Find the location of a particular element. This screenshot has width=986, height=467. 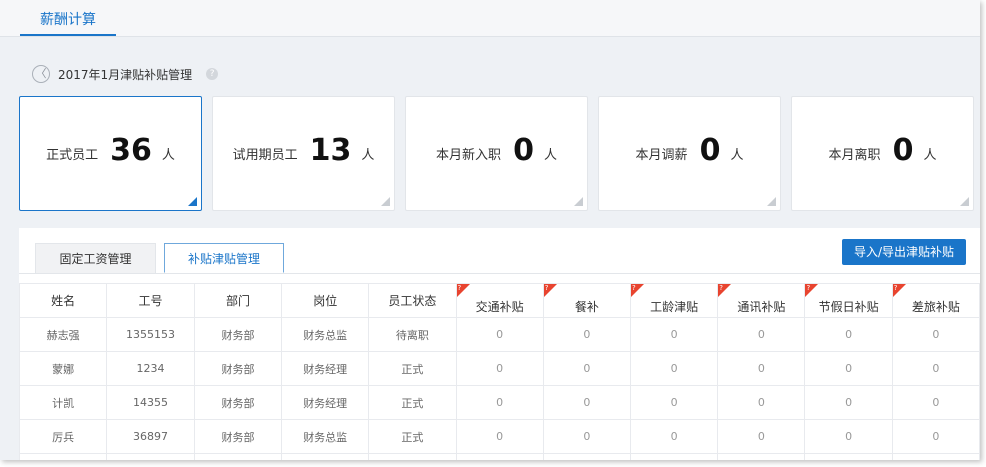

col-header-position: 岗位 is located at coordinates (325, 300).